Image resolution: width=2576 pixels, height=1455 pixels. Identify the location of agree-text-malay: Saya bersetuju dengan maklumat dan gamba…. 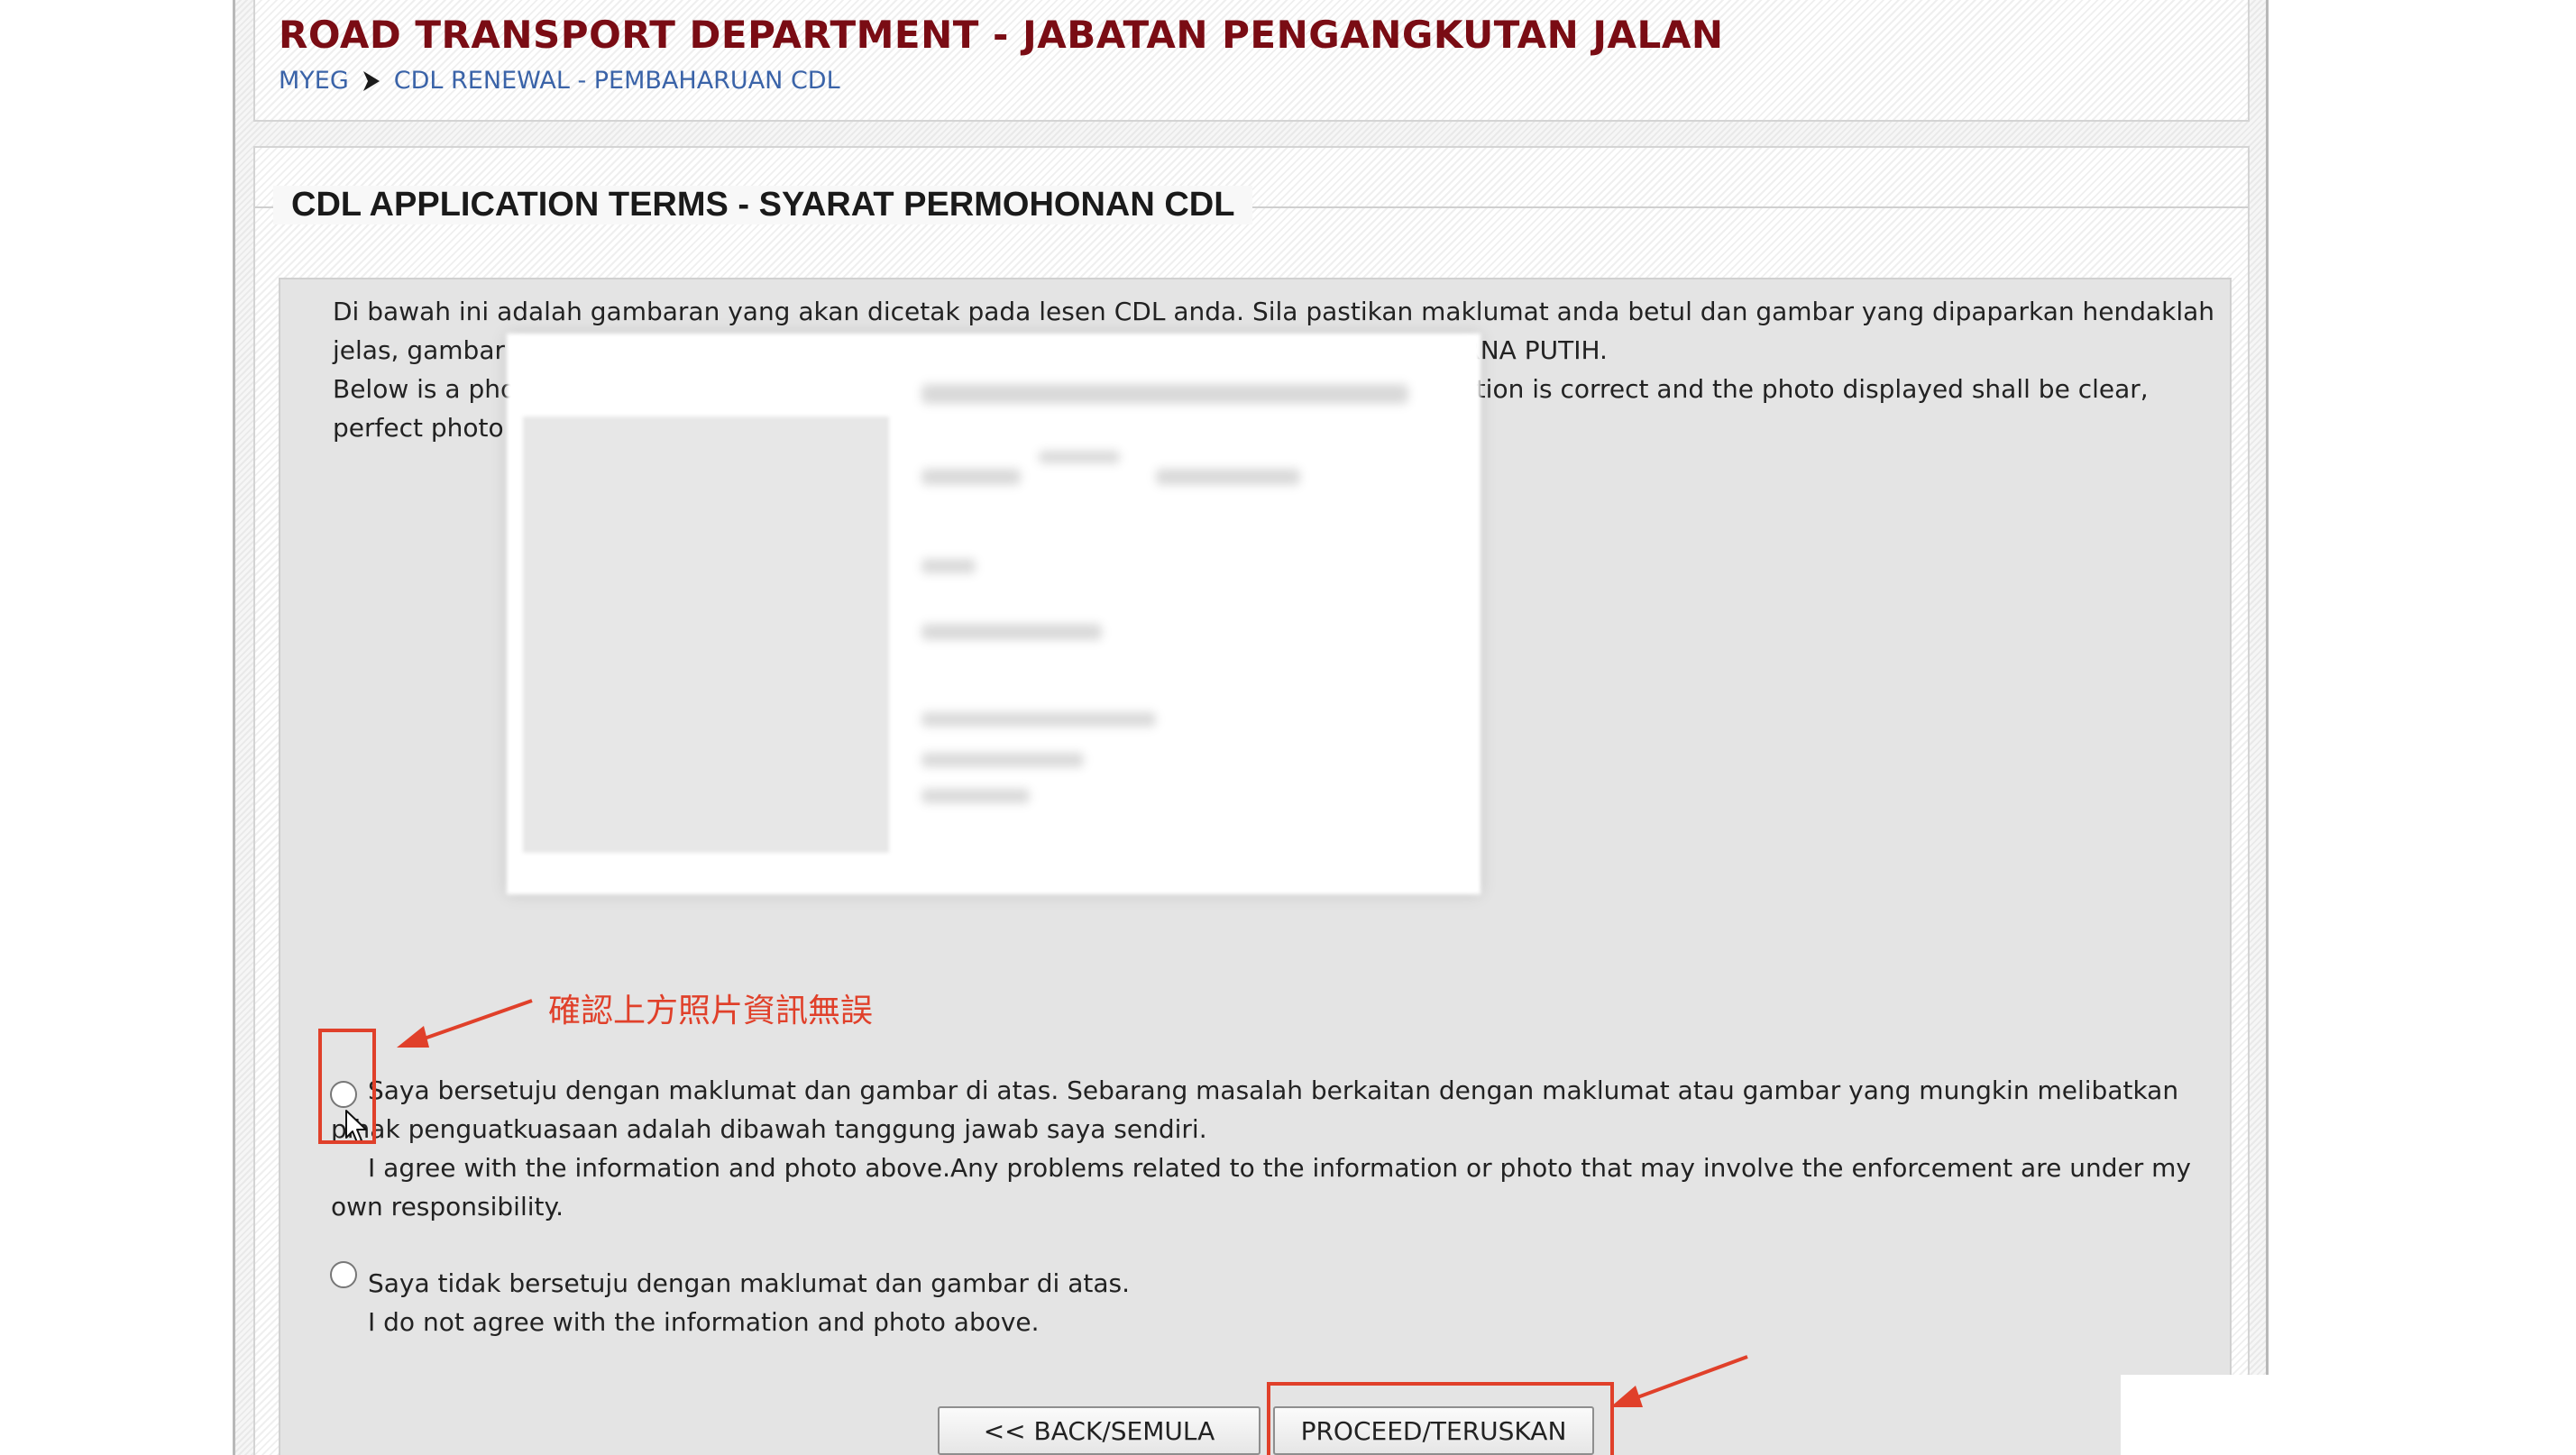
(1255, 1109).